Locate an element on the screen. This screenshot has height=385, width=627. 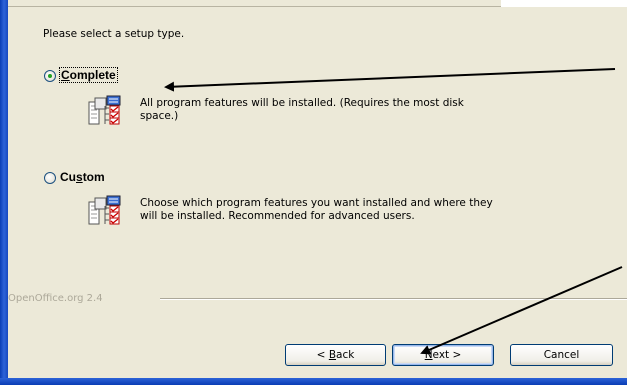
next-button: Next > is located at coordinates (443, 355).